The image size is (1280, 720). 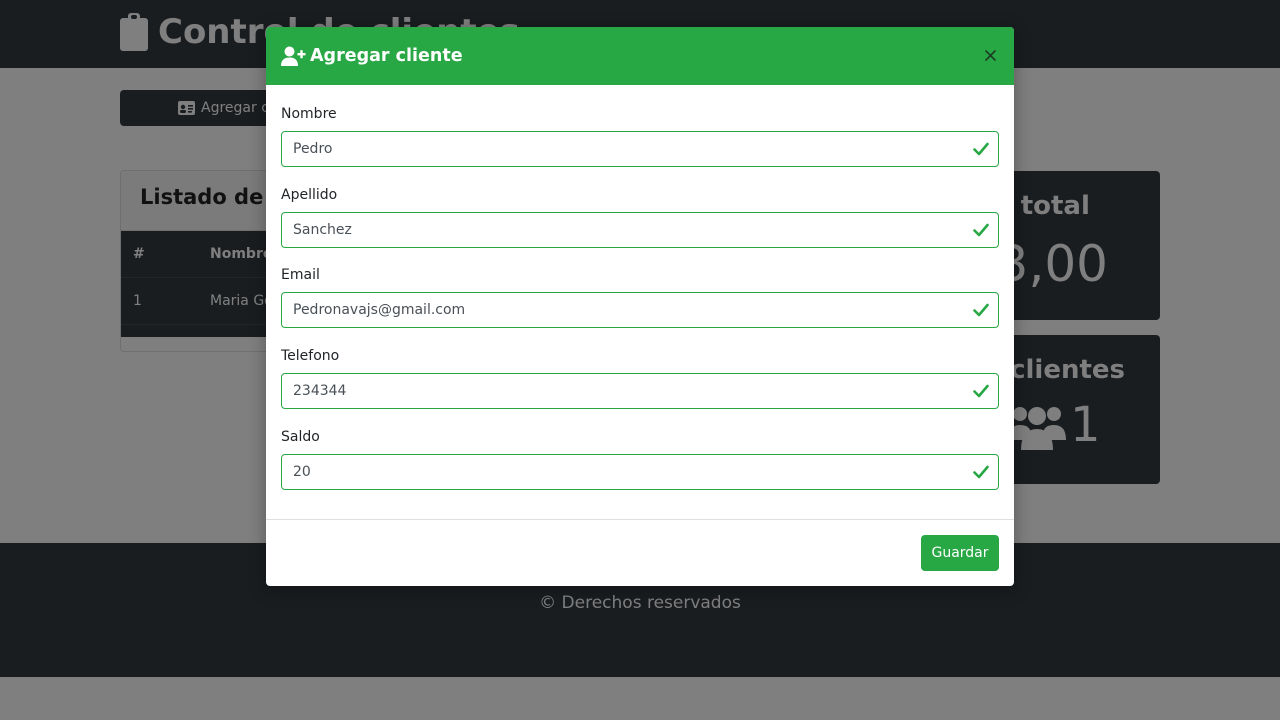 I want to click on email-input, so click(x=640, y=310).